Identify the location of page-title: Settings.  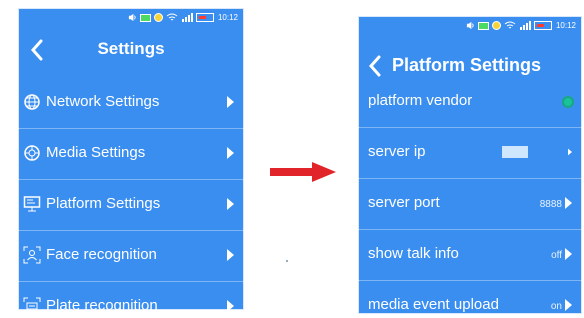
(131, 48).